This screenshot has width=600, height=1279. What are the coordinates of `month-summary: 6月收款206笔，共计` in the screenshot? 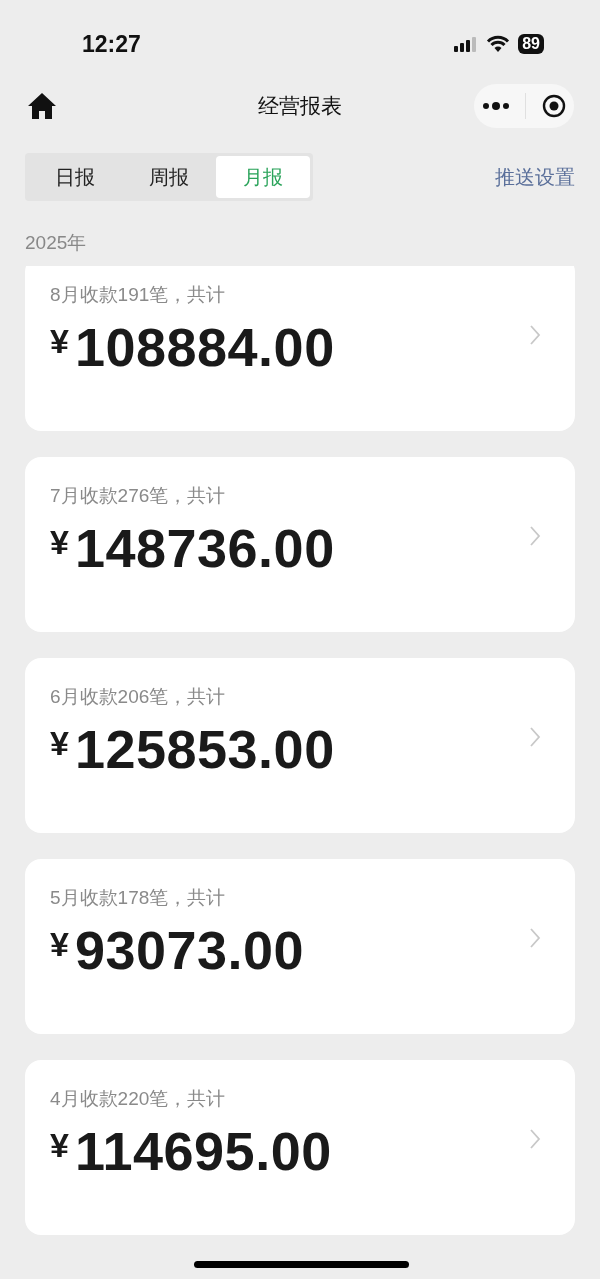 It's located at (138, 695).